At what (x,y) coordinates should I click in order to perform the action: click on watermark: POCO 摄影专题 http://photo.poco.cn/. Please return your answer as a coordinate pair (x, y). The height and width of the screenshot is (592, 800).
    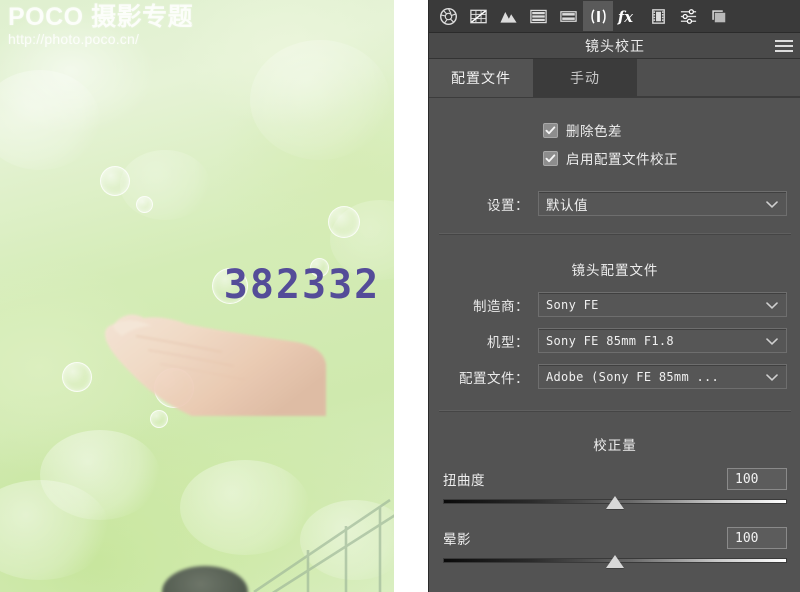
    Looking at the image, I should click on (128, 25).